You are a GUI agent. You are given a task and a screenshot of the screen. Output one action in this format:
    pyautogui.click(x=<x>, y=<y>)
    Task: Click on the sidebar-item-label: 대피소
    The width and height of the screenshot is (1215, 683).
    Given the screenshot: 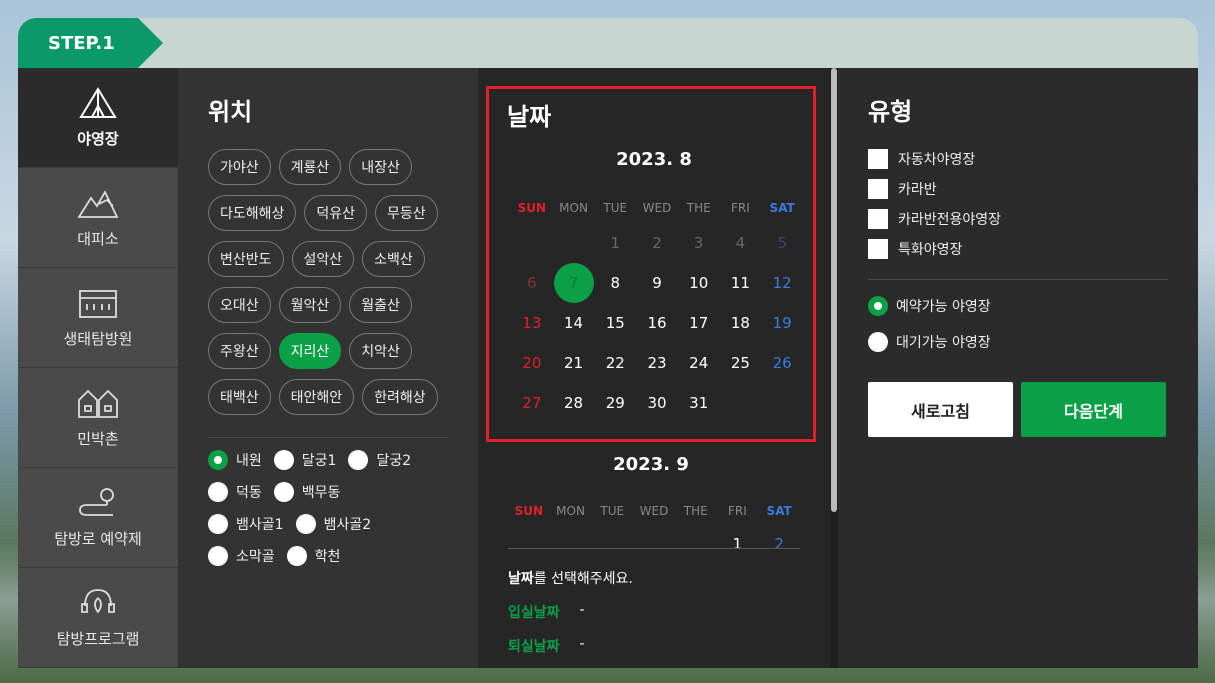 What is the action you would take?
    pyautogui.click(x=98, y=239)
    